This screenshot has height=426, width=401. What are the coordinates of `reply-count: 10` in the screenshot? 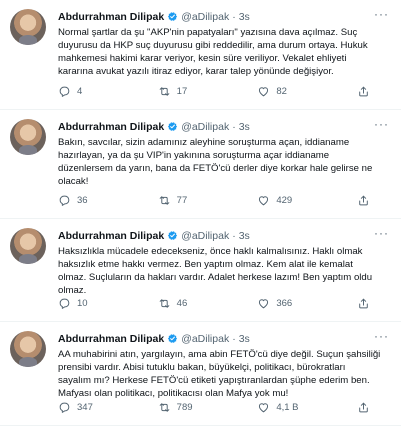 It's located at (82, 303).